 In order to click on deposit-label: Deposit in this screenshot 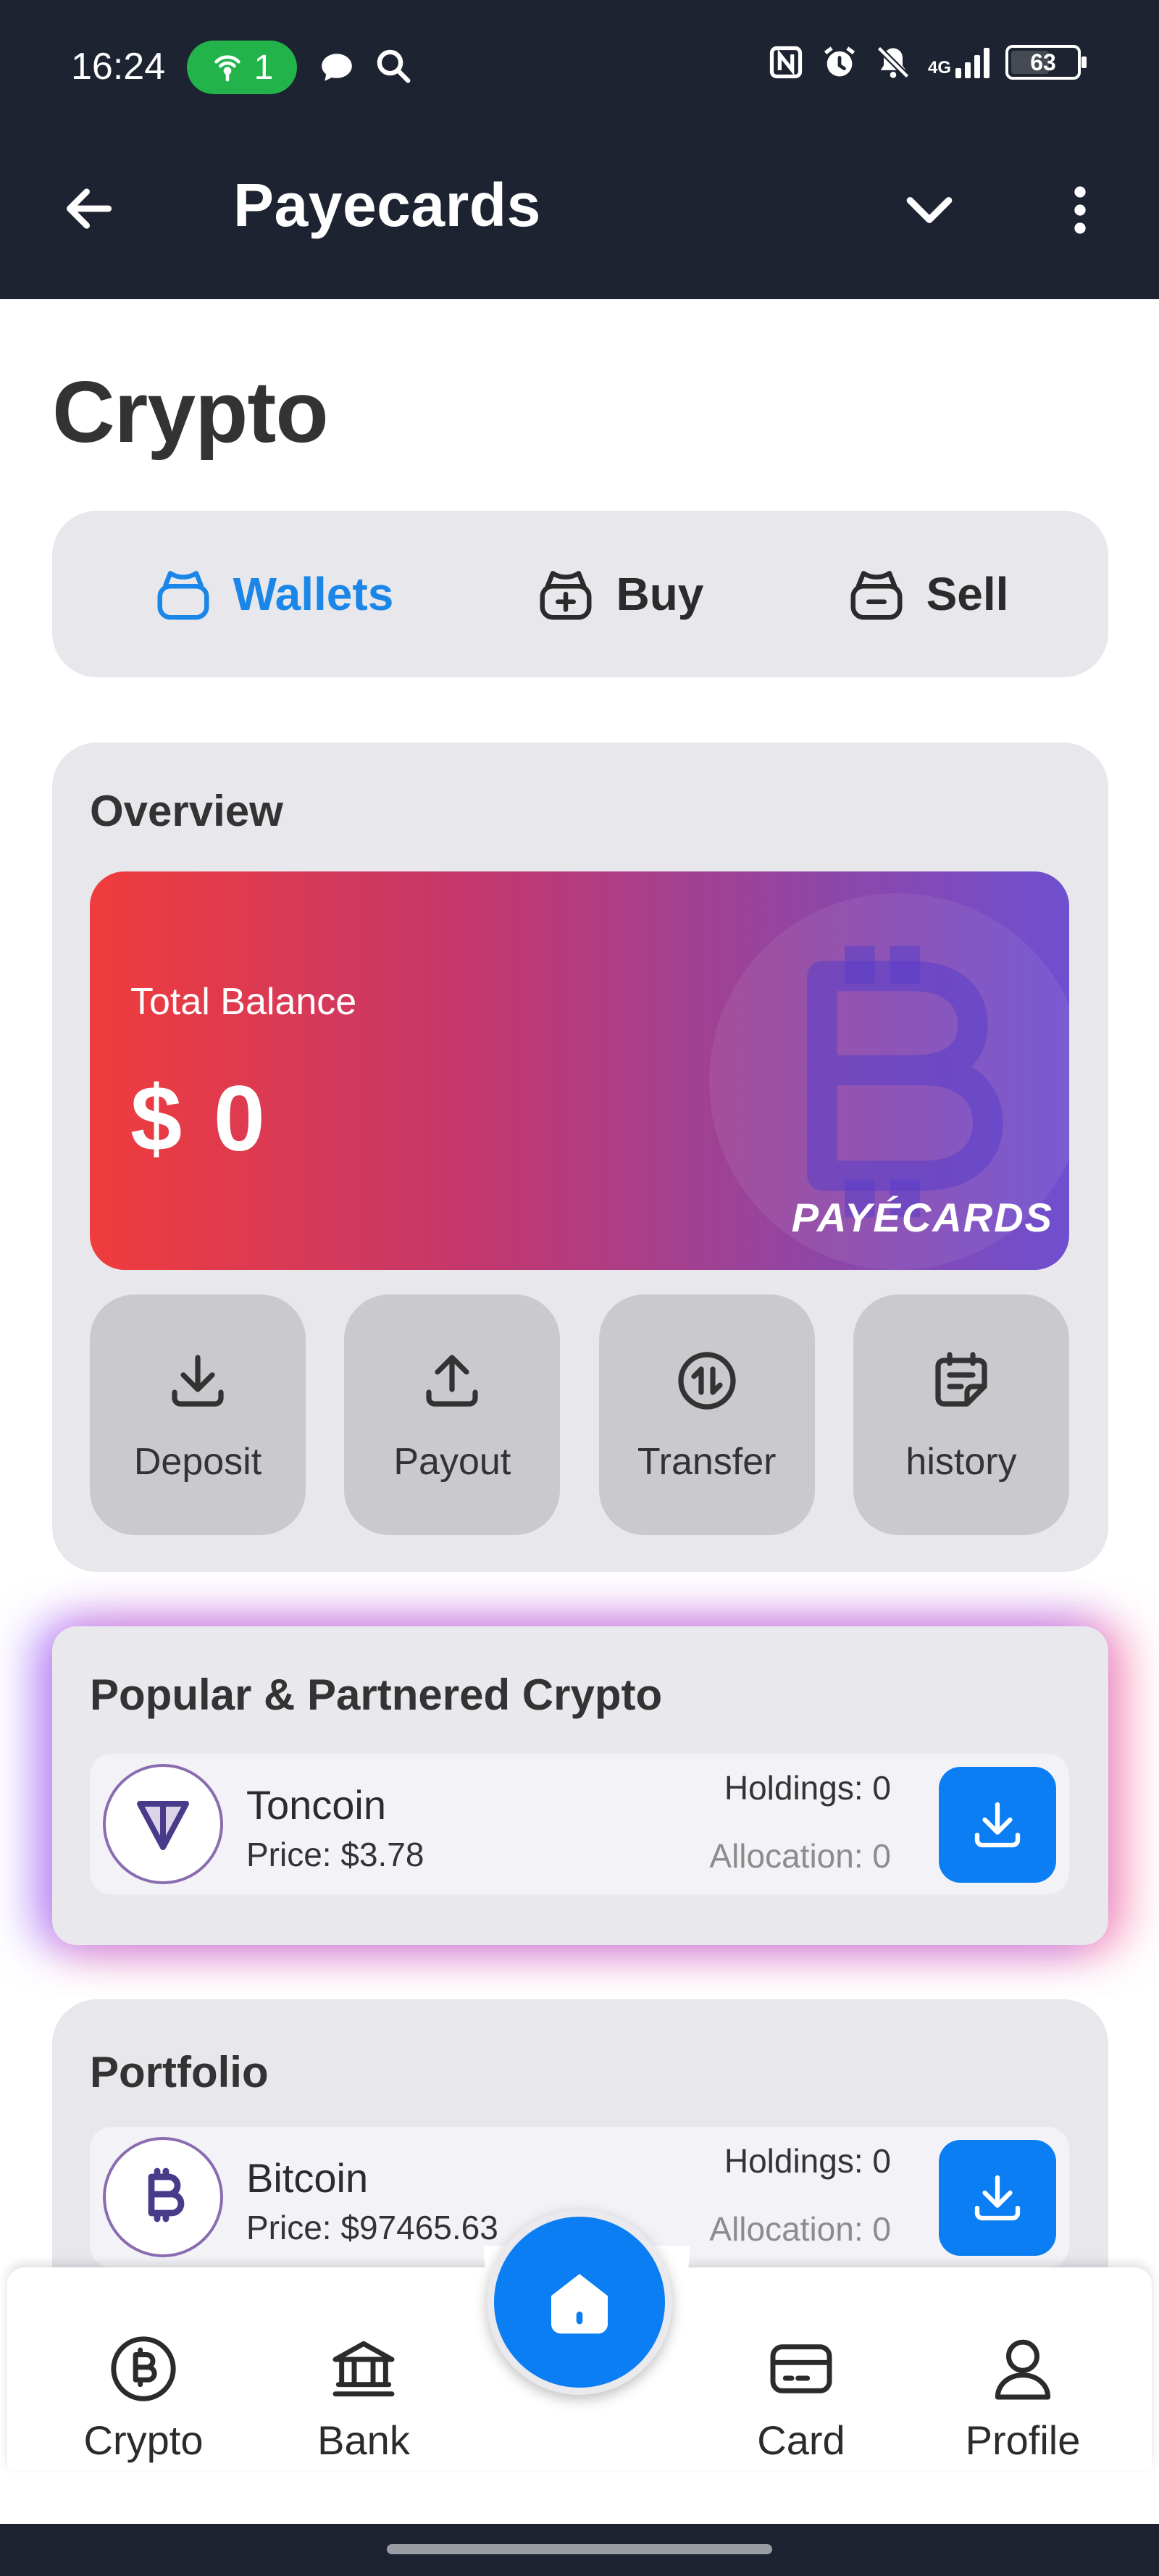, I will do `click(197, 1462)`.